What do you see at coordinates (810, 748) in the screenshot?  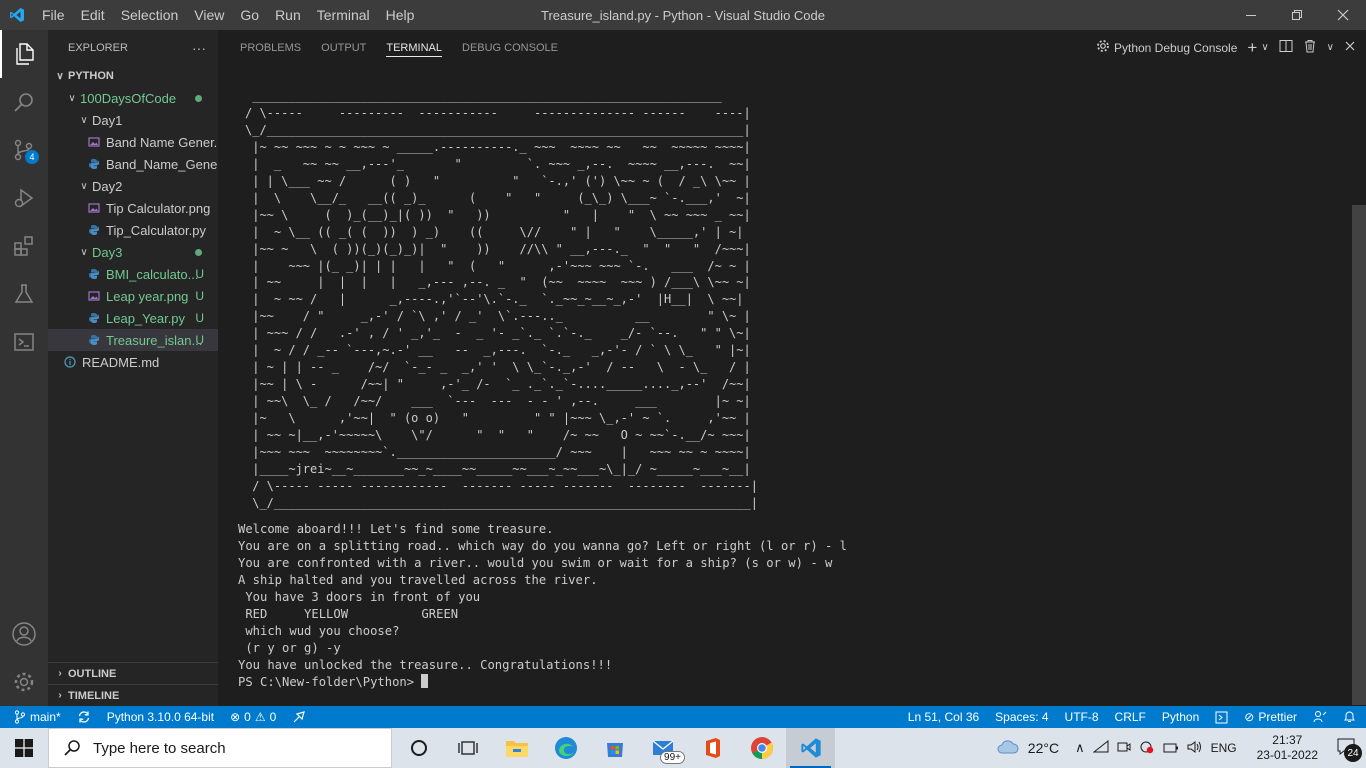 I see `vscode-taskbar-icon` at bounding box center [810, 748].